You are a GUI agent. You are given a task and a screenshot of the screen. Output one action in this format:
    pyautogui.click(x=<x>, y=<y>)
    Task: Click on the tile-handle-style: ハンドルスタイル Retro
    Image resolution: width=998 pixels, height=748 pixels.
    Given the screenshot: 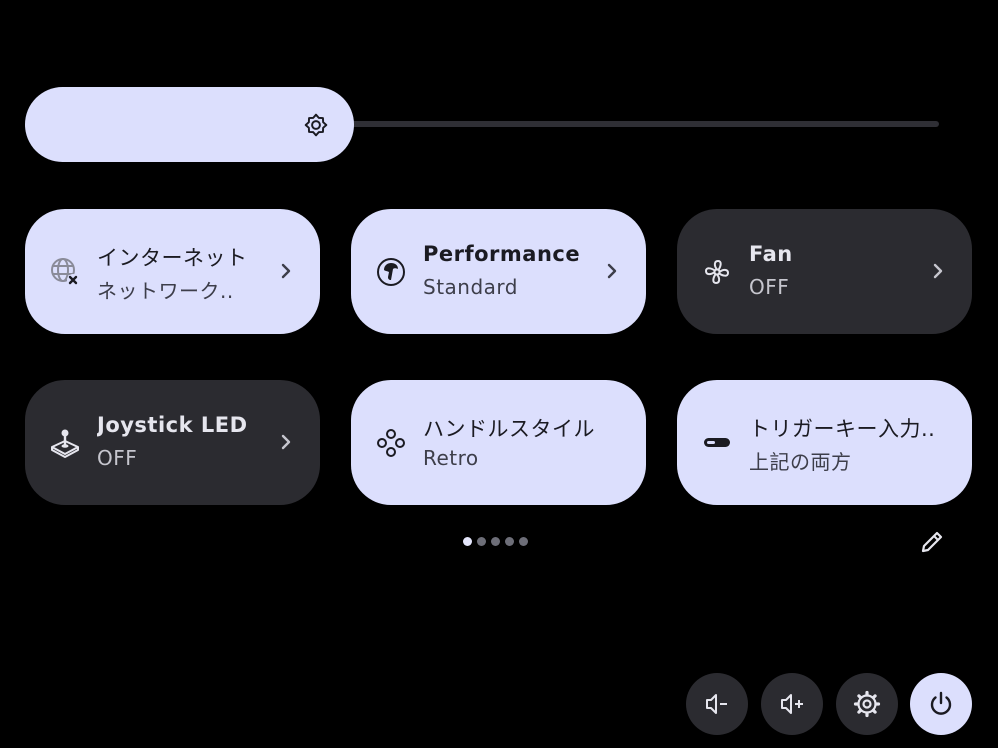 What is the action you would take?
    pyautogui.click(x=498, y=442)
    